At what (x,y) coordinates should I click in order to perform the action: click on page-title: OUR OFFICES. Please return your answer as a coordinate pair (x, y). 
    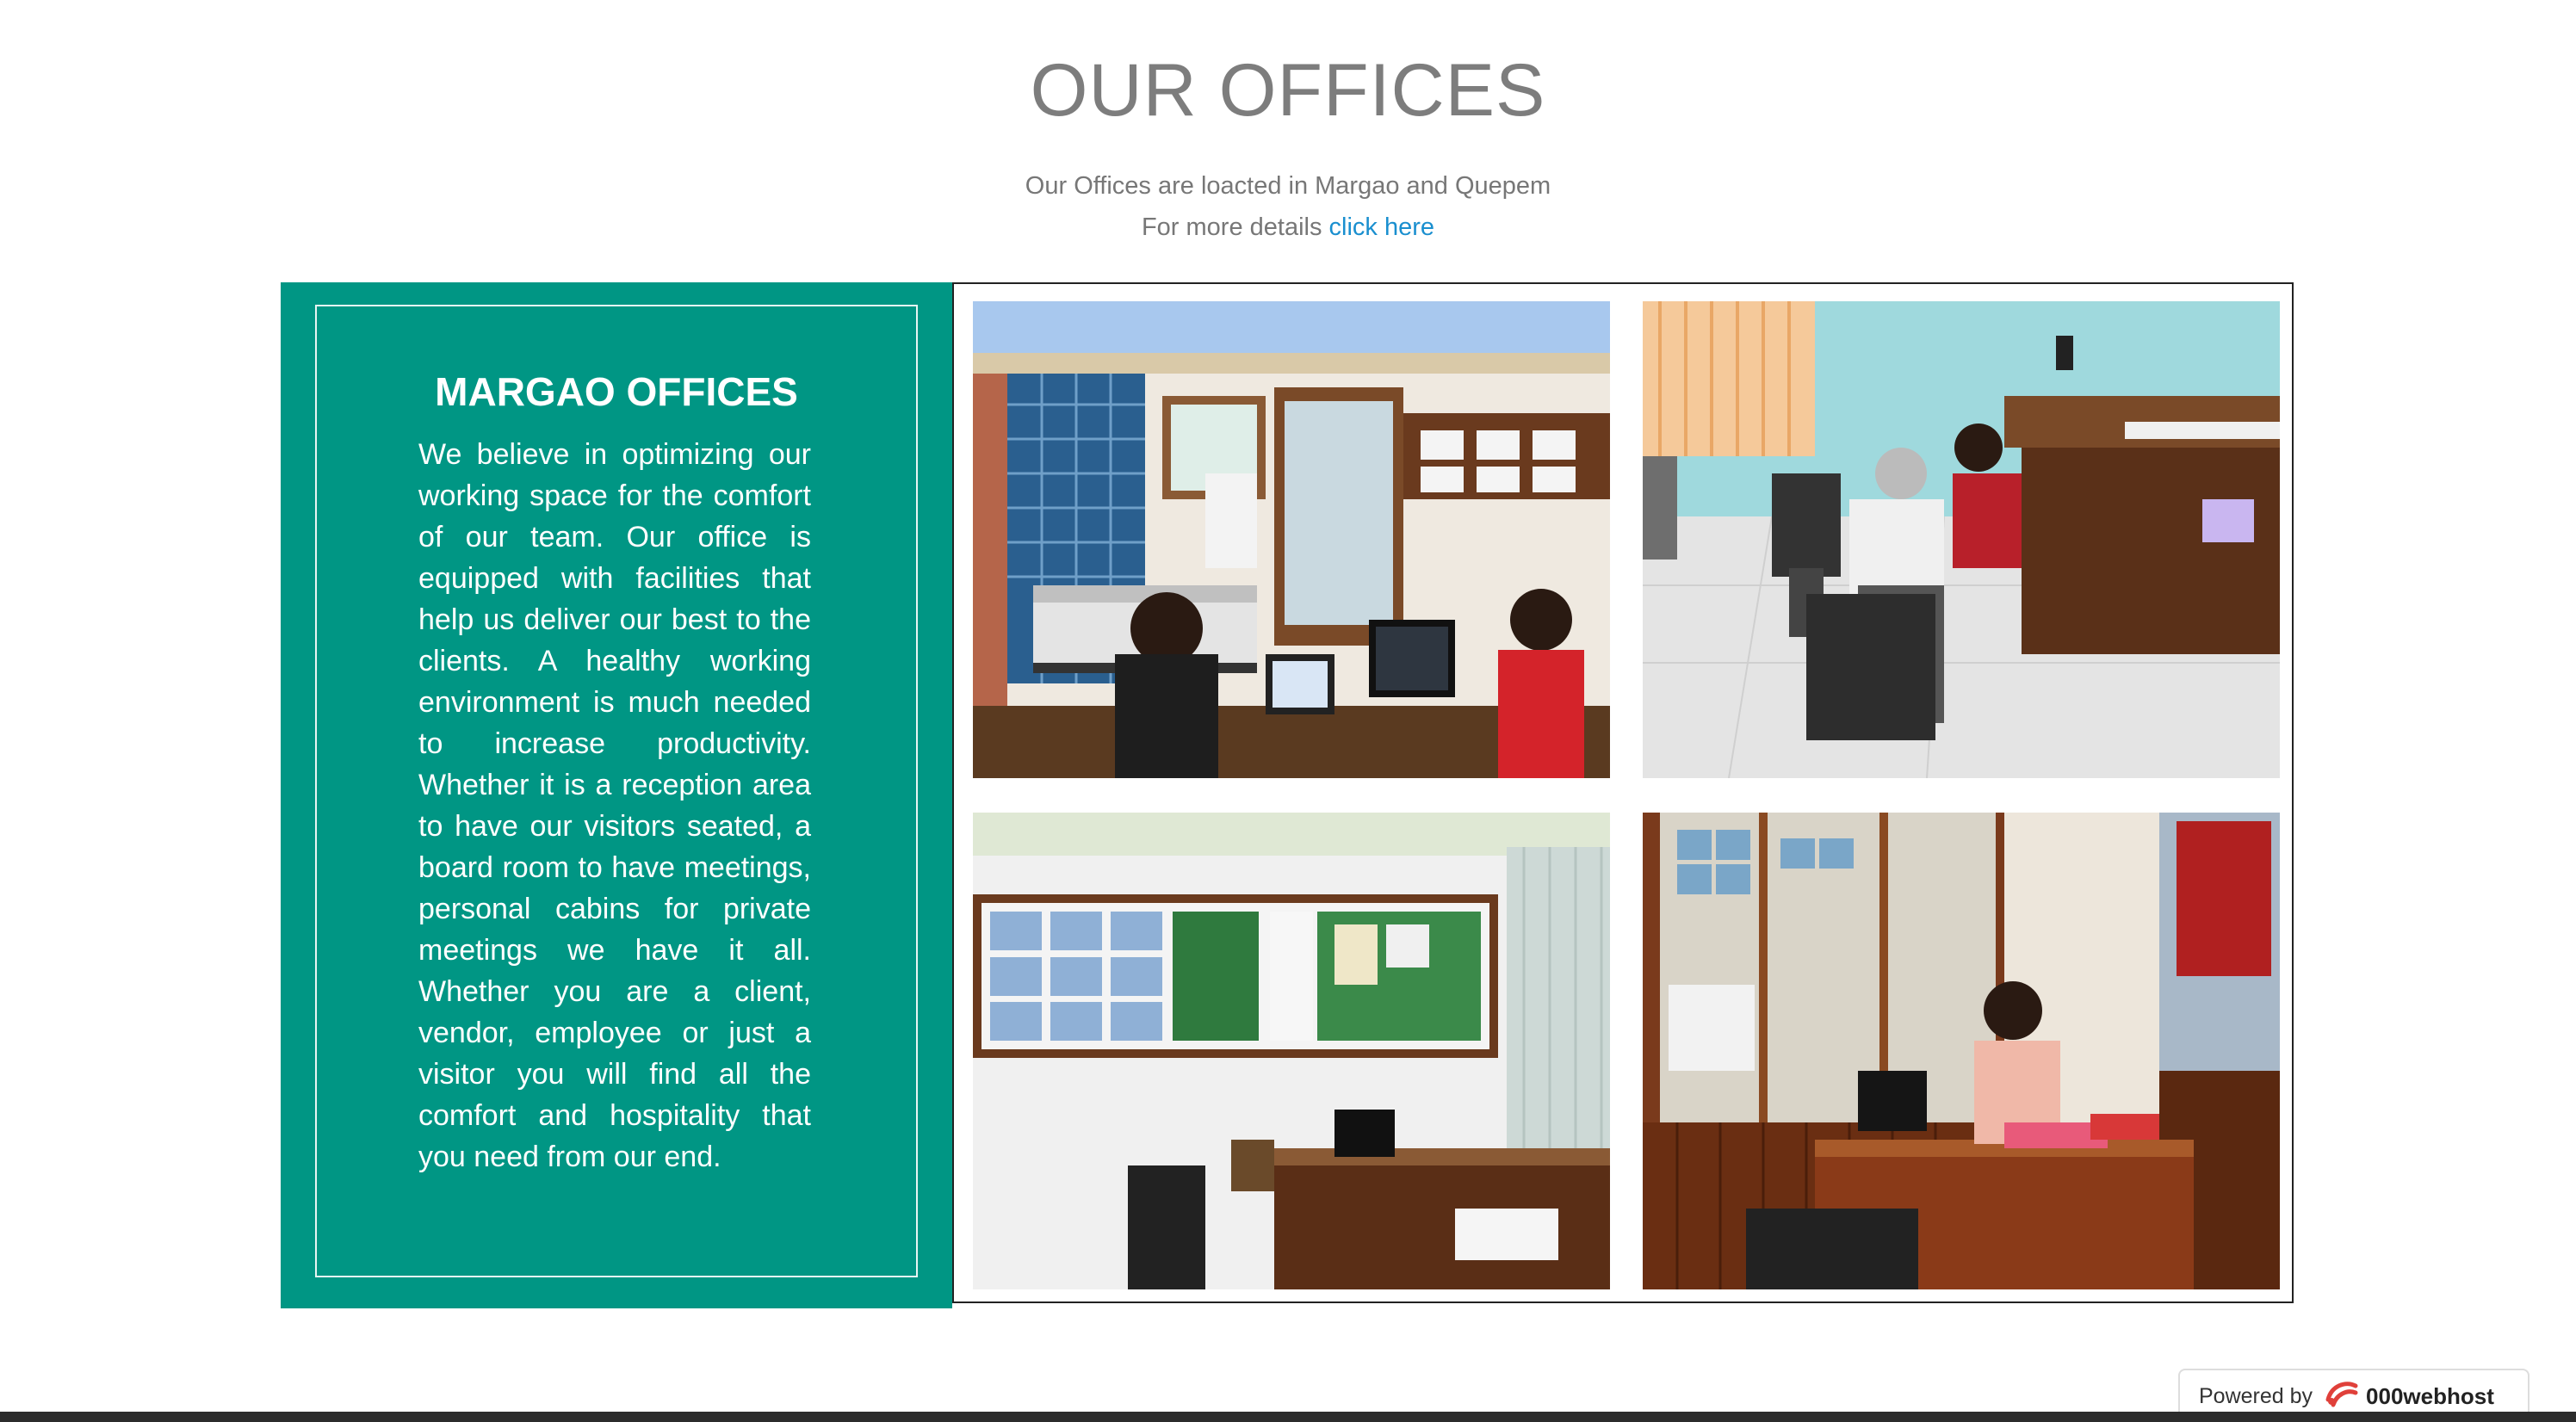
    Looking at the image, I should click on (1288, 90).